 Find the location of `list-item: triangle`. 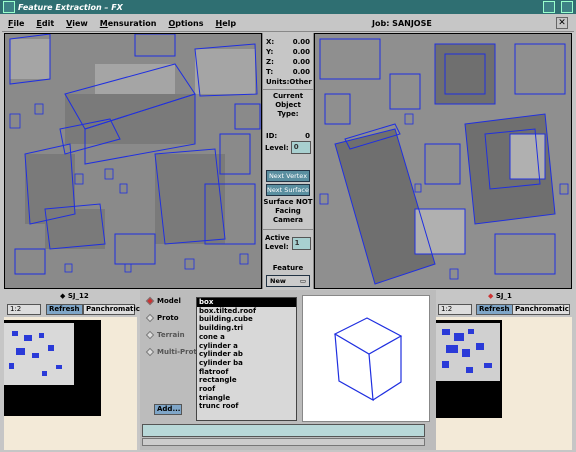

list-item: triangle is located at coordinates (246, 398).